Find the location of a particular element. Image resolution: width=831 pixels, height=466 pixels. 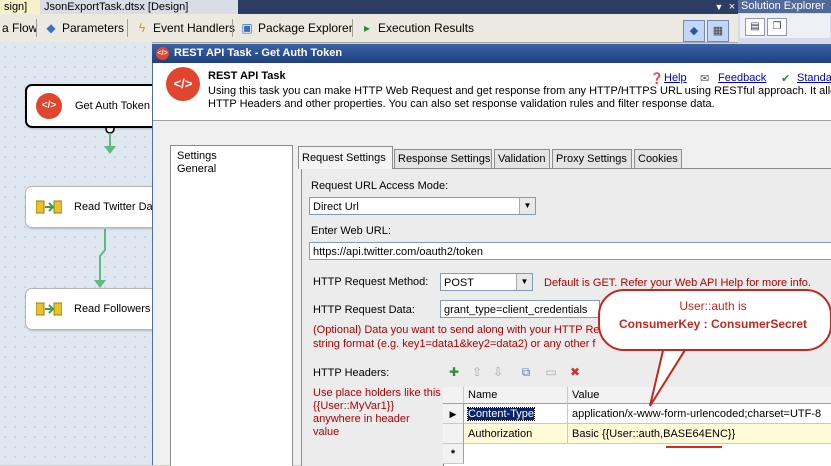

close-icon: × is located at coordinates (732, 7).